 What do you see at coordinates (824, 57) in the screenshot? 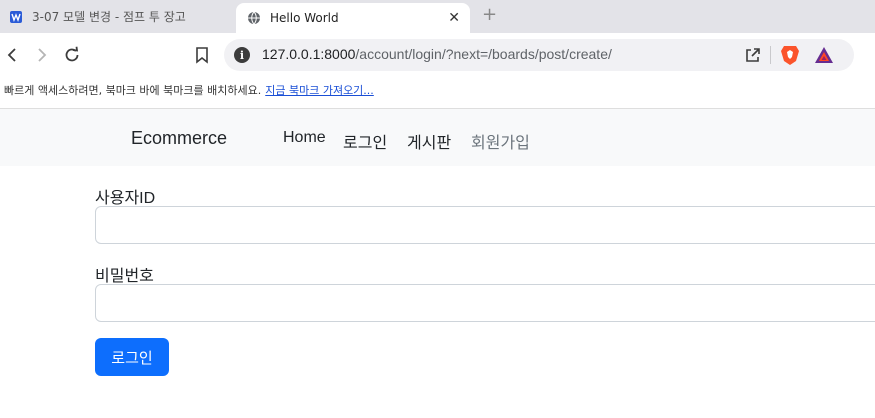
I see `brave-rewards-icon` at bounding box center [824, 57].